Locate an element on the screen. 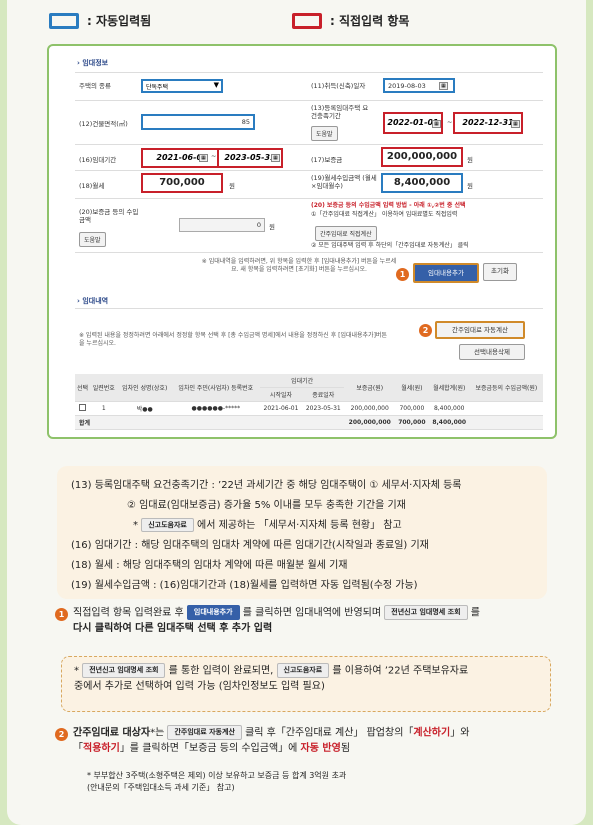 The width and height of the screenshot is (593, 825). cell-tenant-name: 박●● is located at coordinates (144, 408).